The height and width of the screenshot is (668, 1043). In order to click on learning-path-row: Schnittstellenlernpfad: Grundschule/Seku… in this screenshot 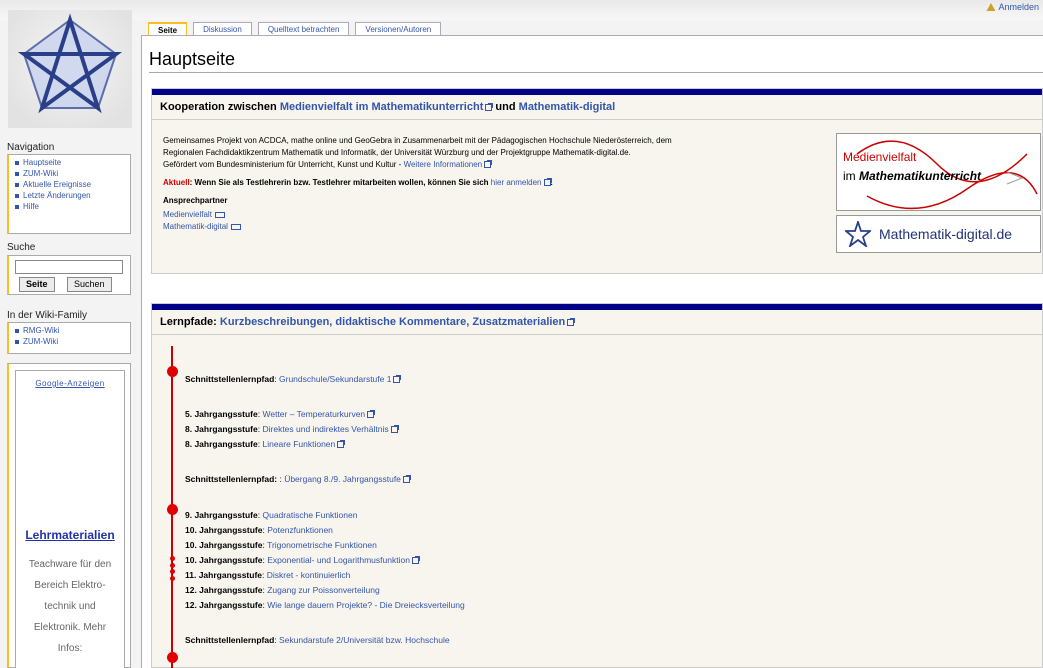, I will do `click(293, 379)`.